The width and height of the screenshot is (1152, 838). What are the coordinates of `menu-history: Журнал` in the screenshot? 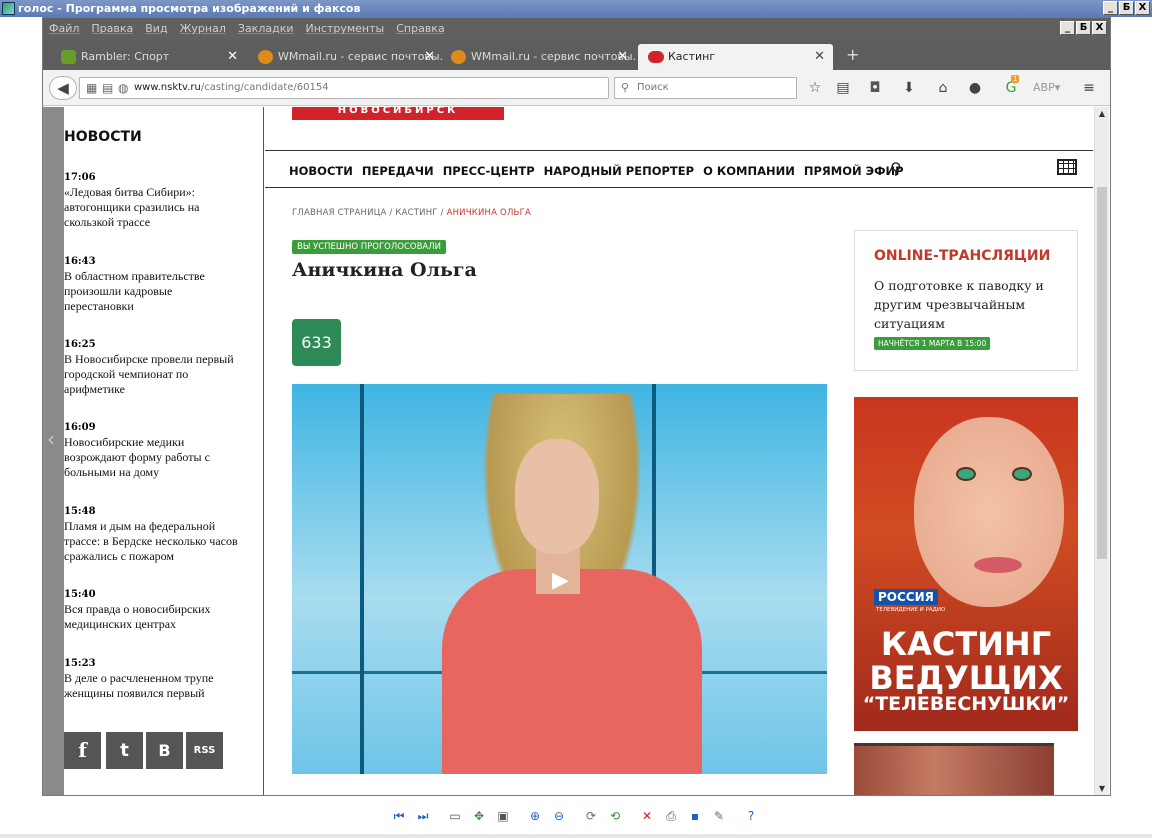 It's located at (203, 29).